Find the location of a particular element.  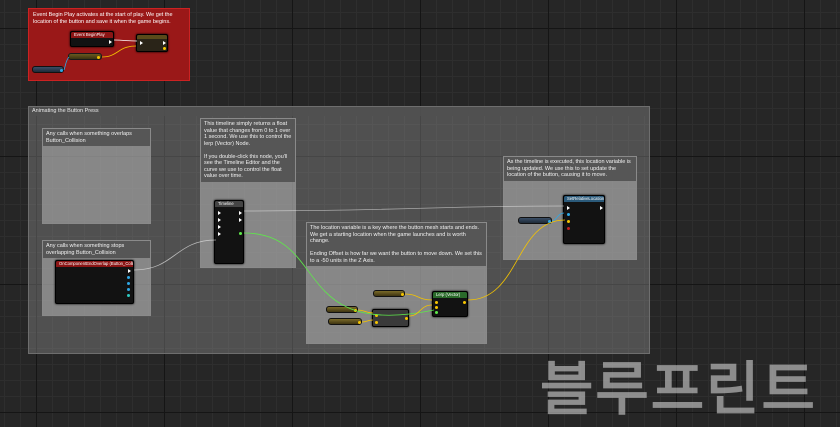

vector-wire-lerp is located at coordinates (516, 260).